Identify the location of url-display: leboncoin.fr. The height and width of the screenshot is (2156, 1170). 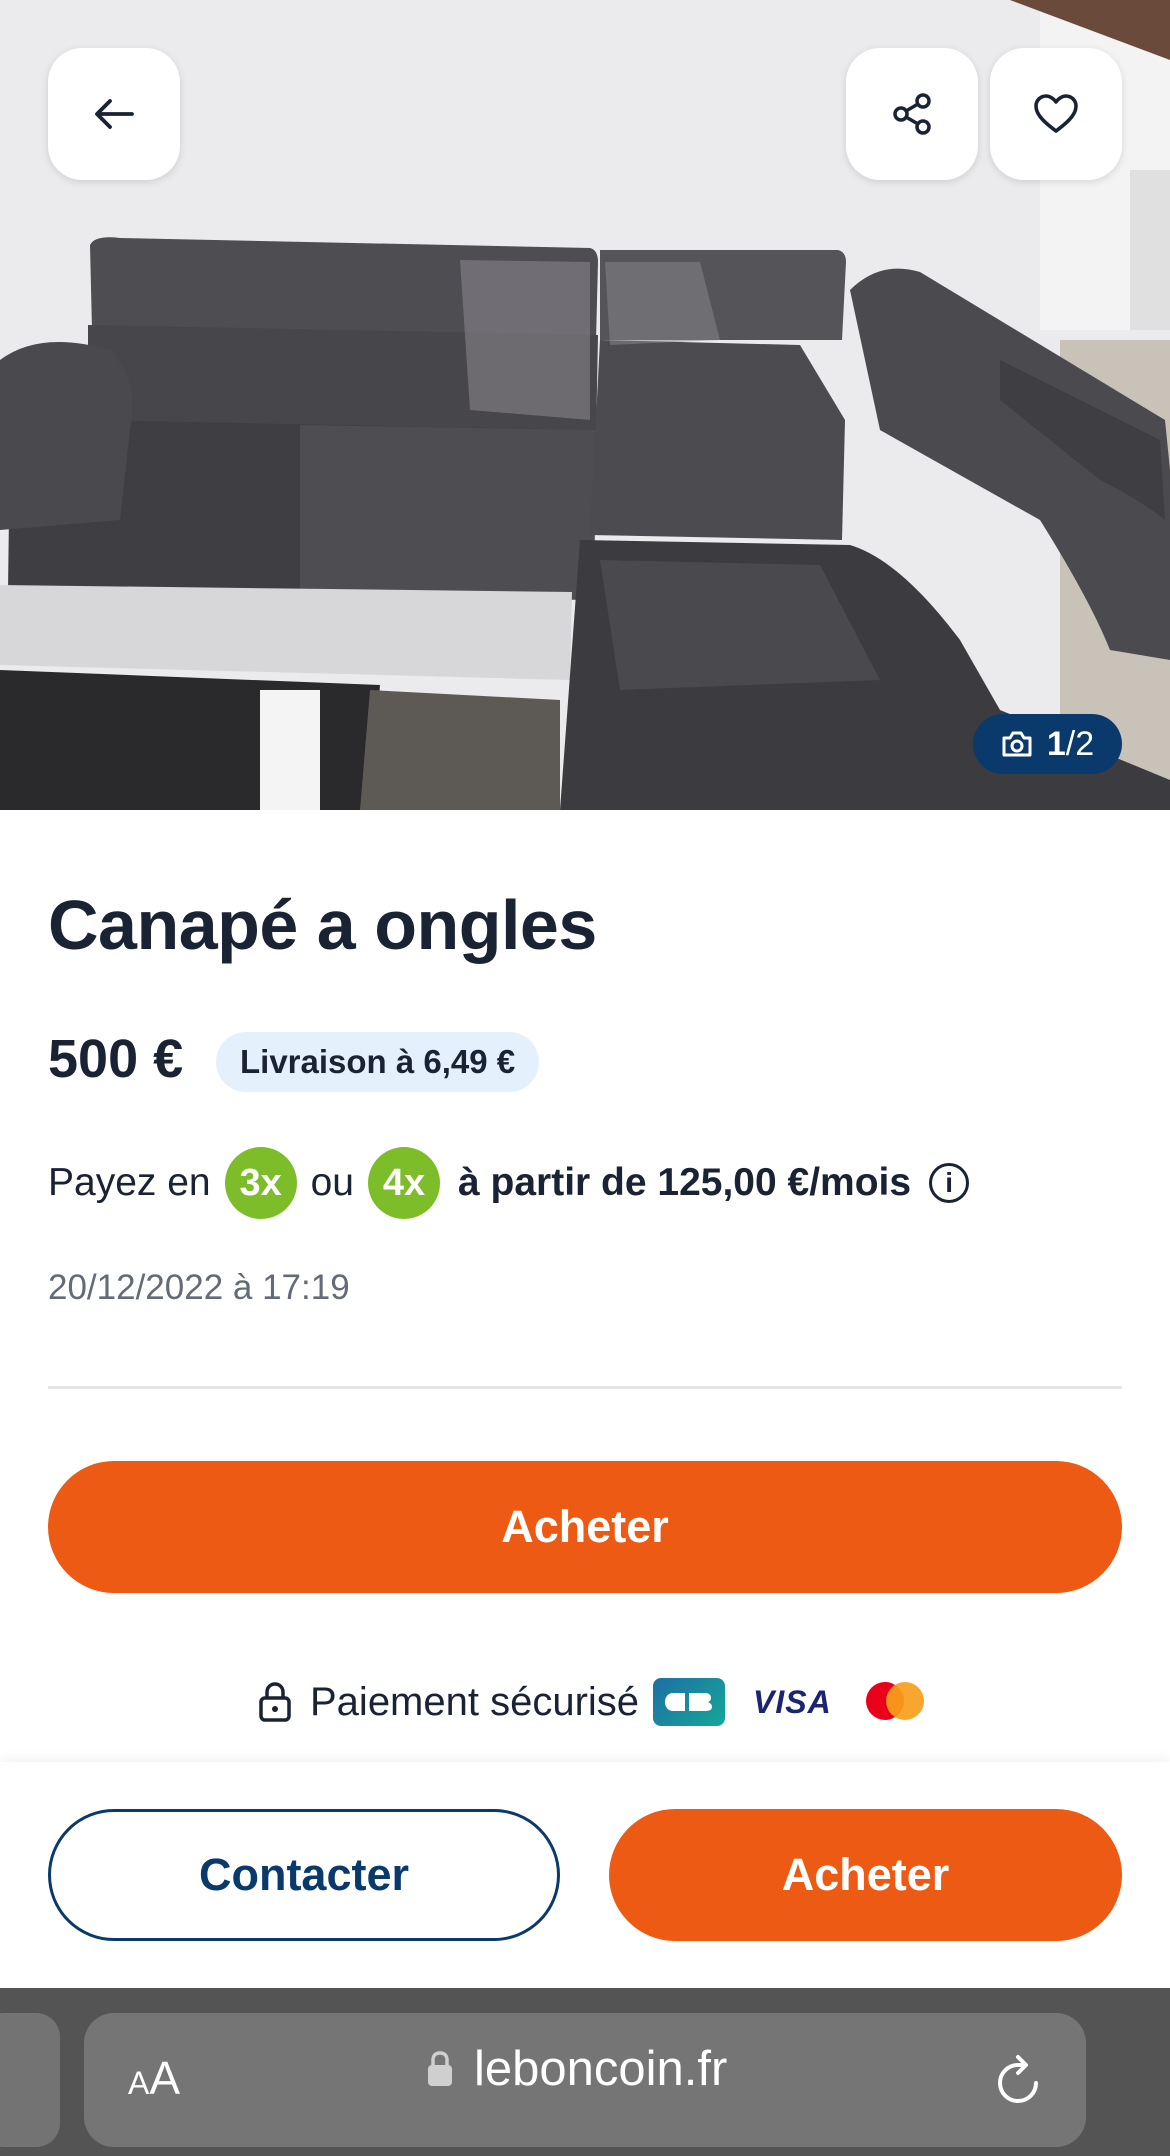
(576, 2069).